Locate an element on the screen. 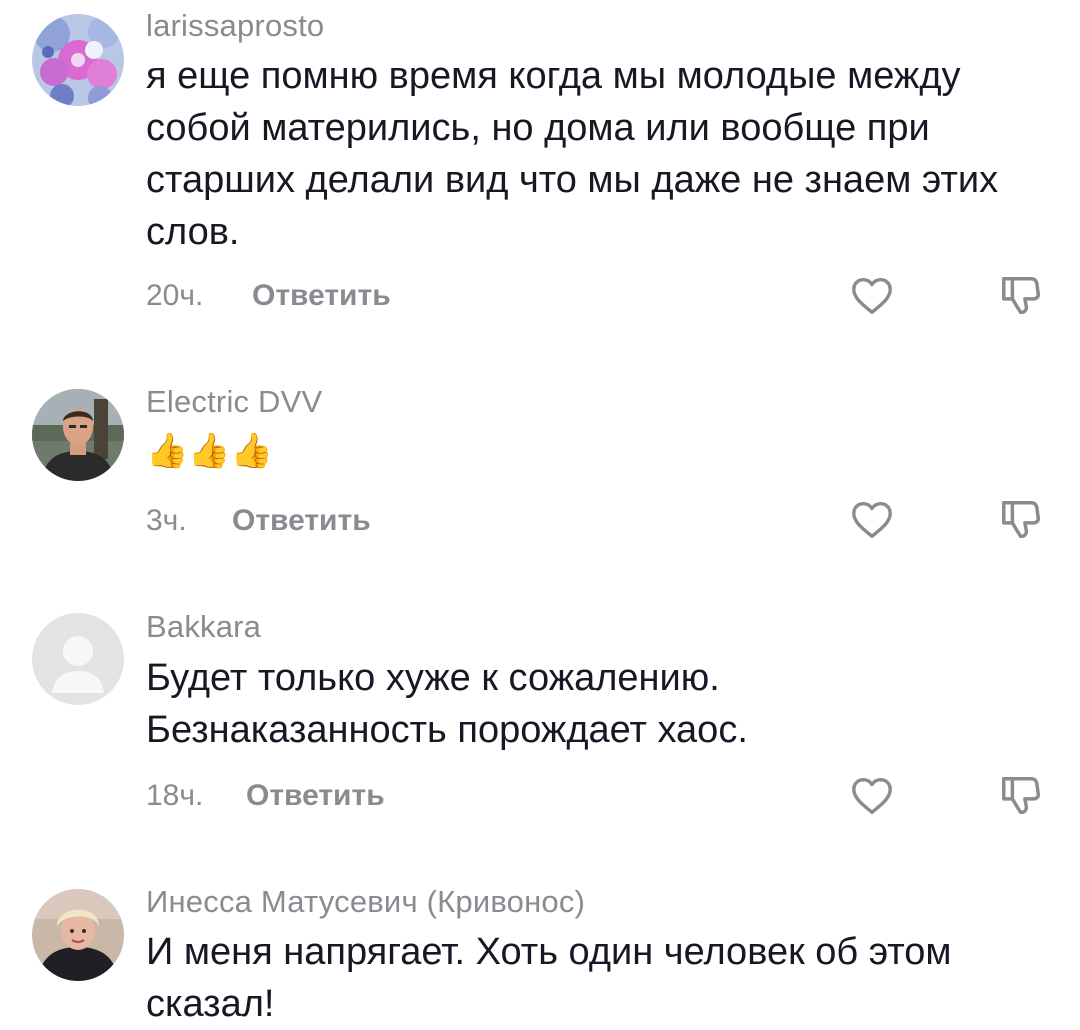  comment-timestamp: 3ч. is located at coordinates (166, 520).